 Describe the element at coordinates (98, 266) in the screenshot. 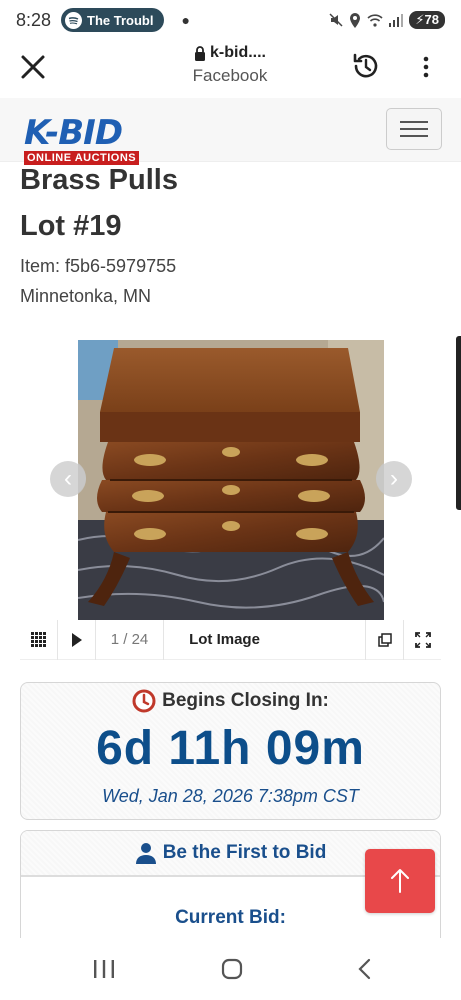

I see `item-id: Item: f5b6-5979755` at that location.